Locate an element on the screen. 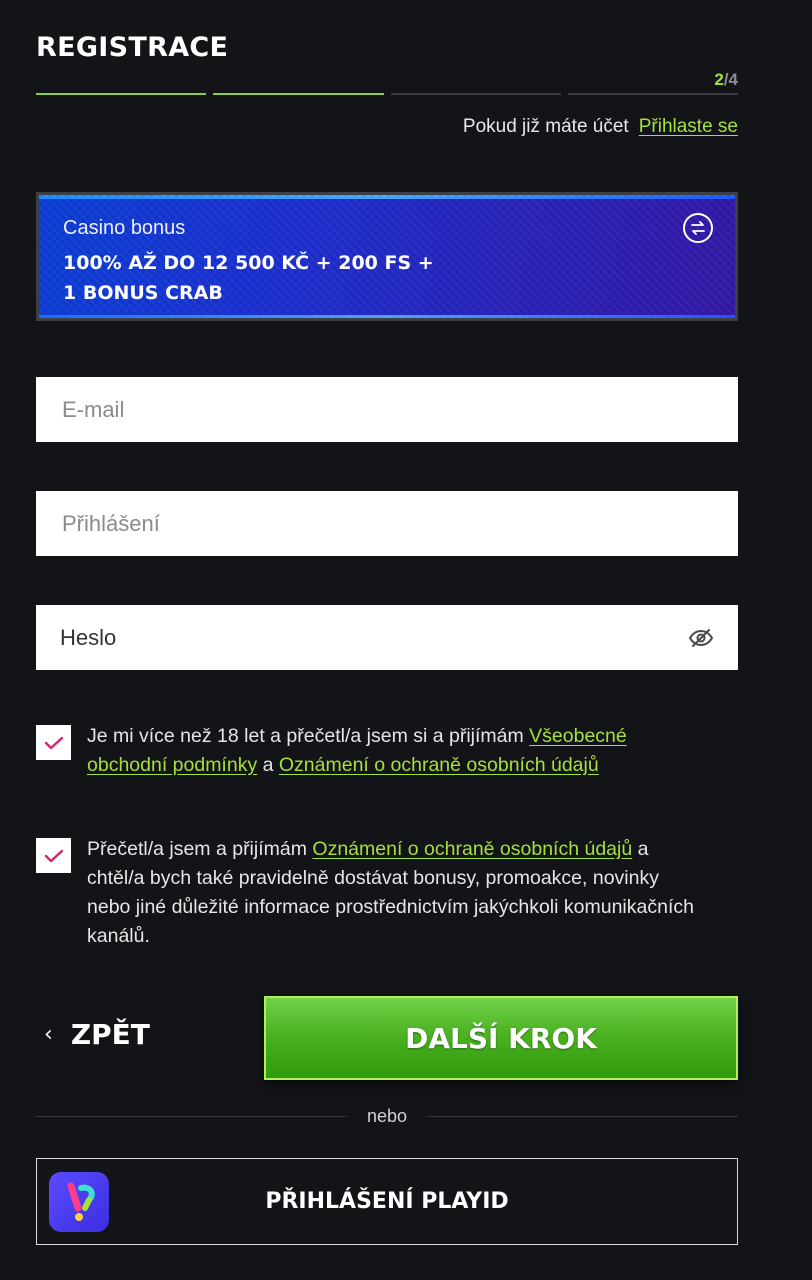 The width and height of the screenshot is (812, 1280). terms-text-mid: a is located at coordinates (268, 765).